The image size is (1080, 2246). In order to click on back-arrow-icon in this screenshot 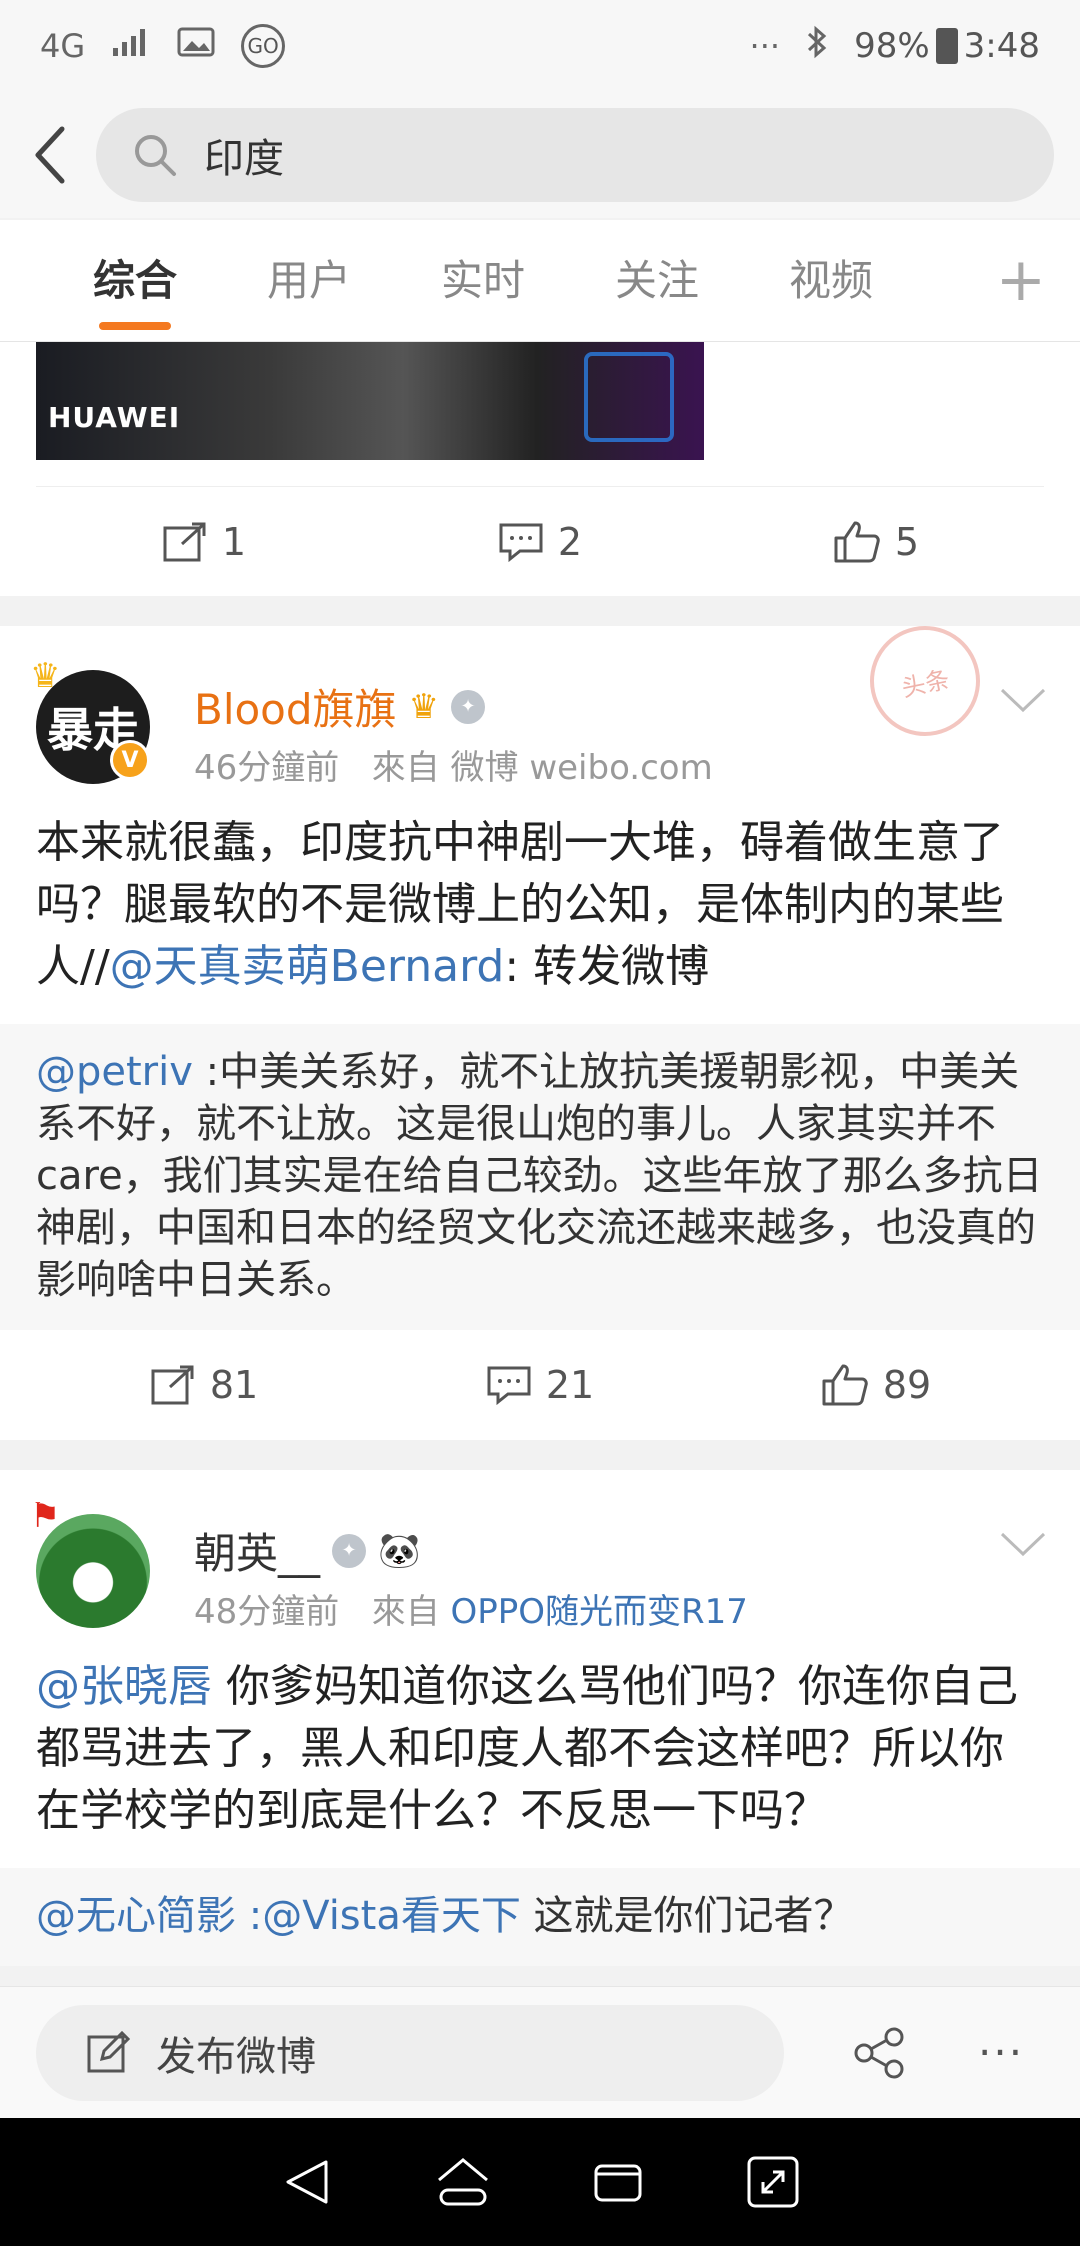, I will do `click(50, 155)`.